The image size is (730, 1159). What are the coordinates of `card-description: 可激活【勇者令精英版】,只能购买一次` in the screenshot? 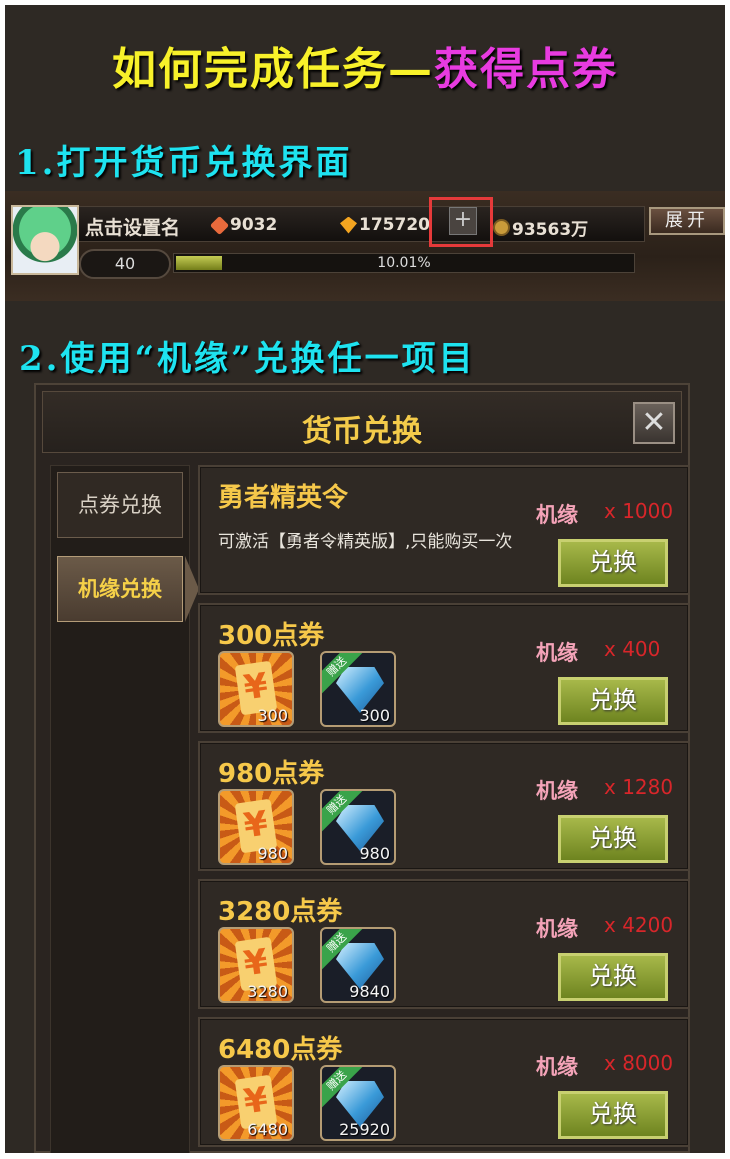 It's located at (365, 542).